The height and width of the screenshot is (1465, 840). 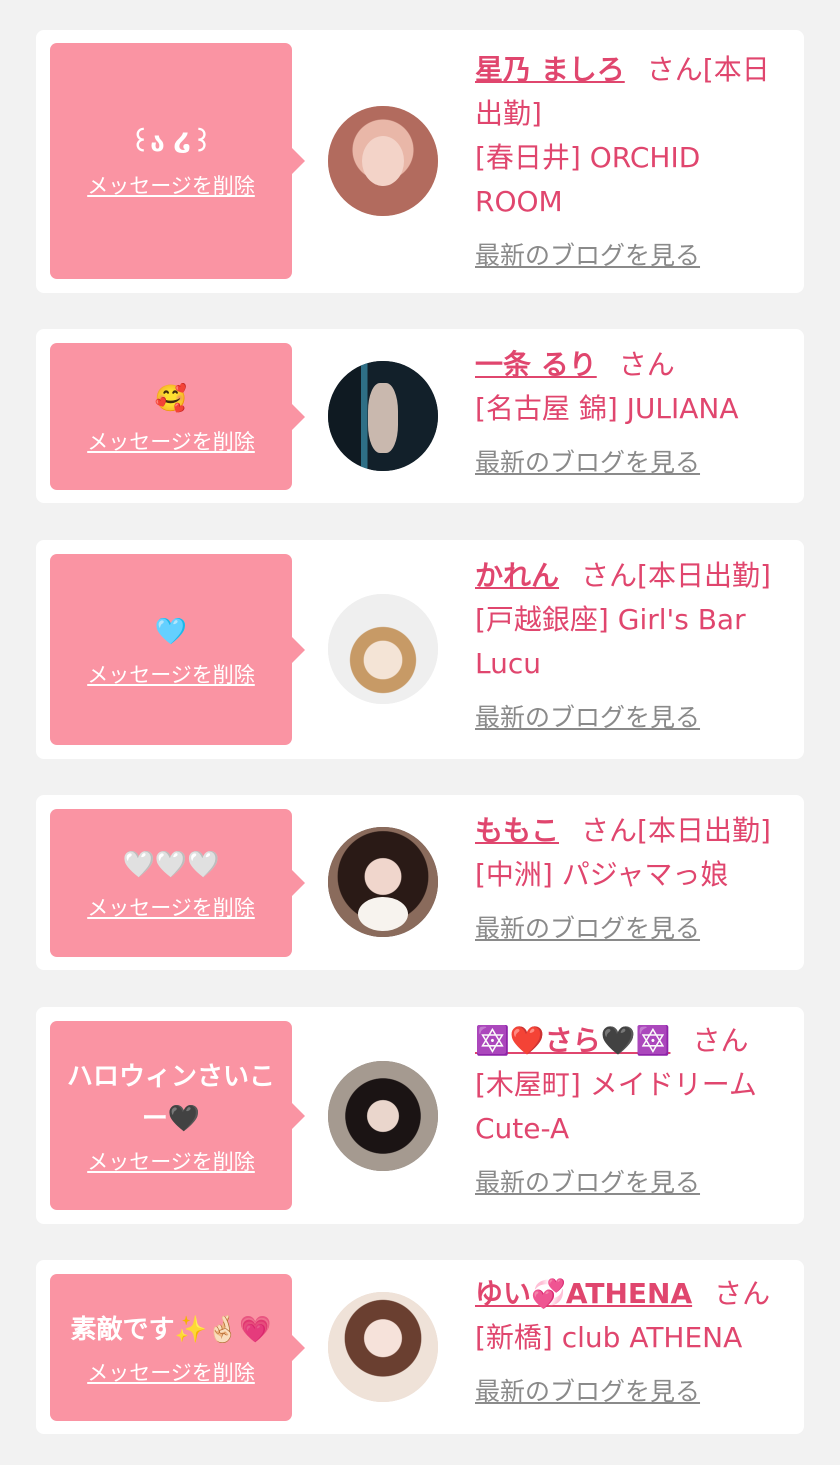 I want to click on message-bubble: 🤍🤍🤍 メッセージを削除, so click(x=177, y=883).